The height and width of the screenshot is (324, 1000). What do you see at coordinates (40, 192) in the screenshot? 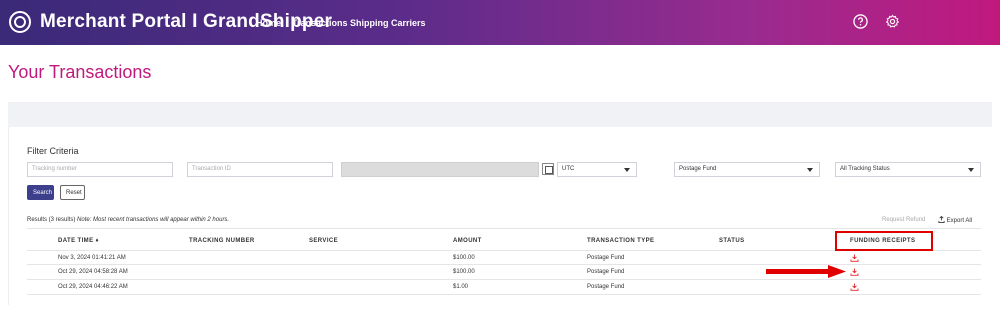
I see `search-button: Search` at bounding box center [40, 192].